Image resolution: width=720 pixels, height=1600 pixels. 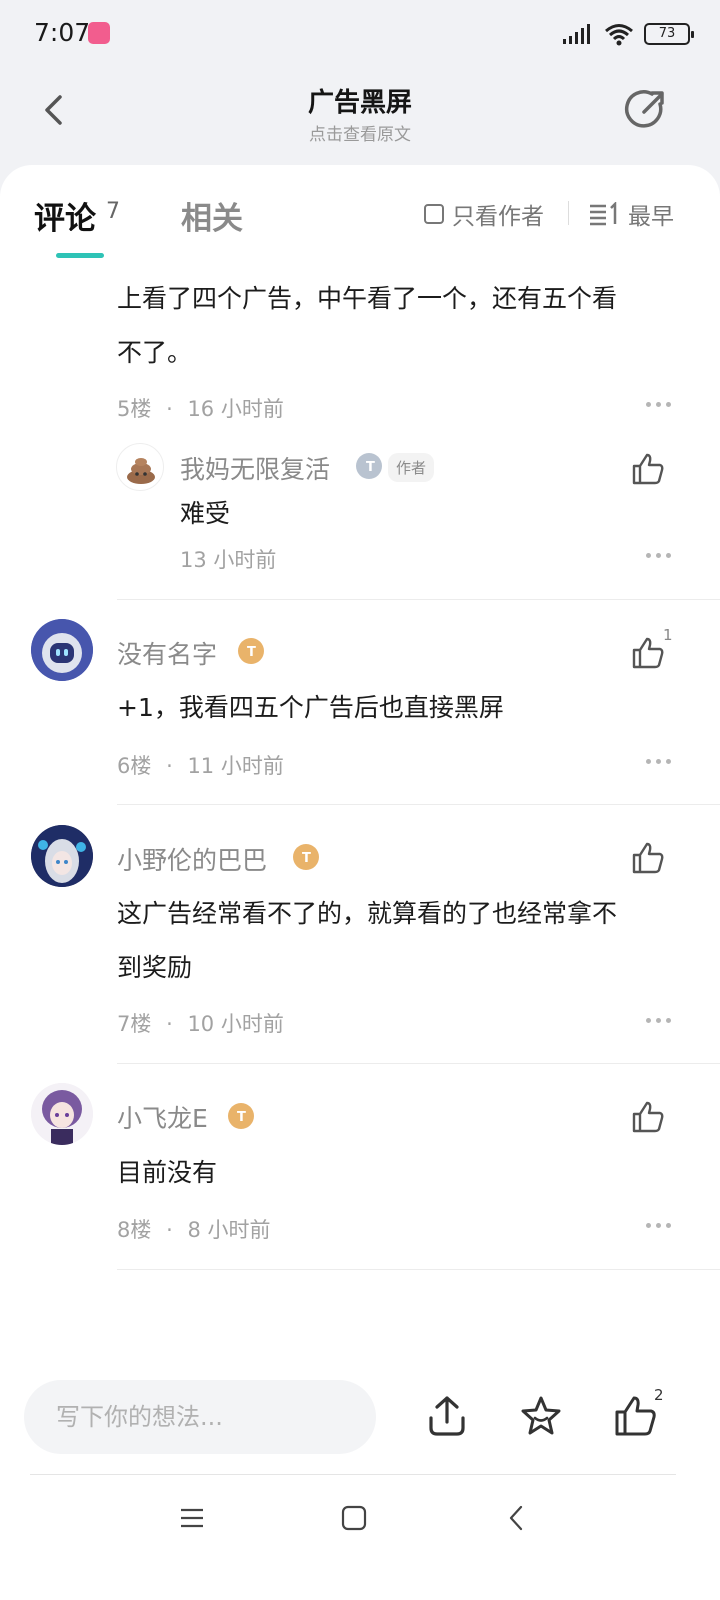 What do you see at coordinates (255, 468) in the screenshot?
I see `reply-username: 我妈无限复活` at bounding box center [255, 468].